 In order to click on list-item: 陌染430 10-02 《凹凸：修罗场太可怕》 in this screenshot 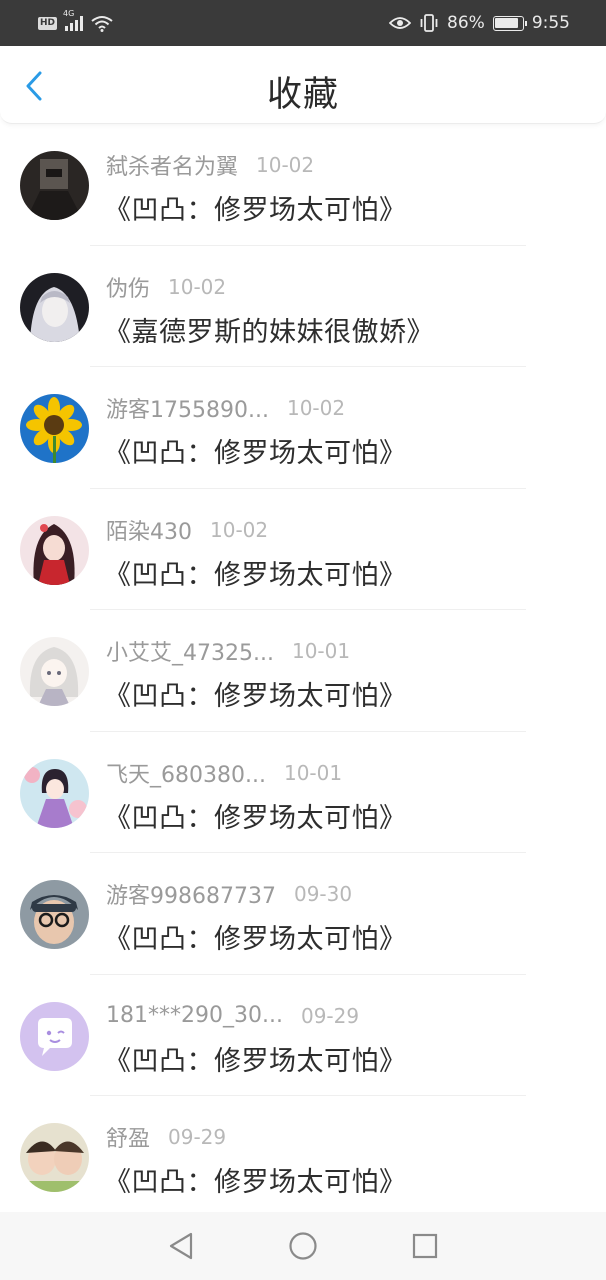, I will do `click(303, 549)`.